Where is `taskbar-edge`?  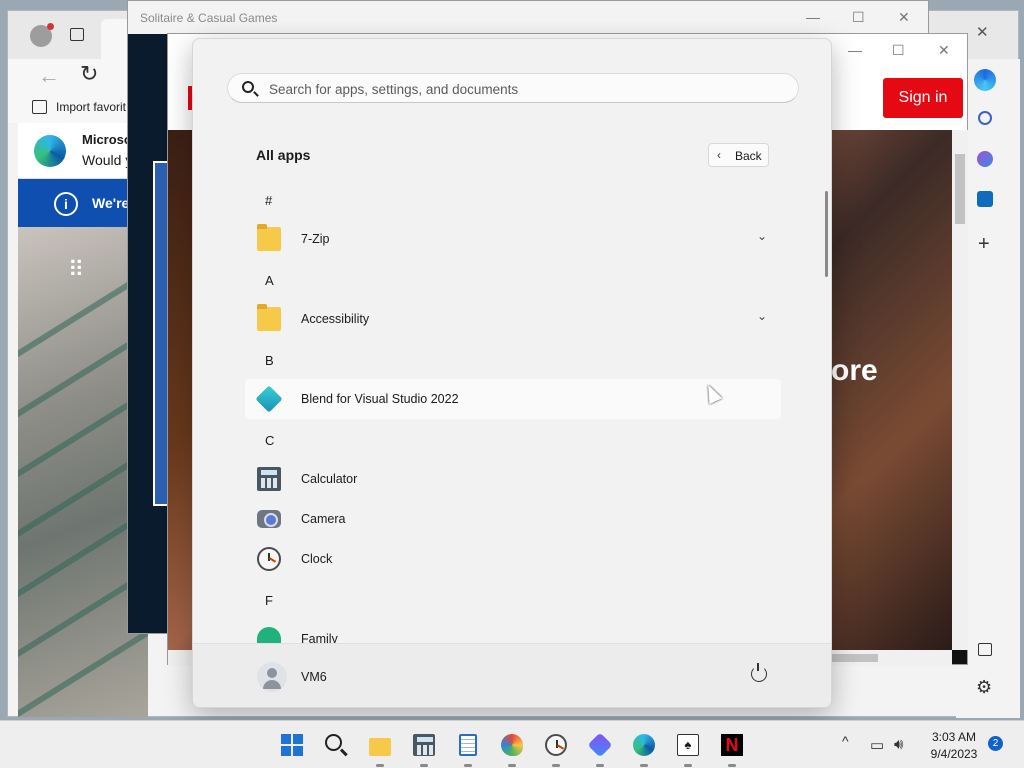
taskbar-edge is located at coordinates (644, 748).